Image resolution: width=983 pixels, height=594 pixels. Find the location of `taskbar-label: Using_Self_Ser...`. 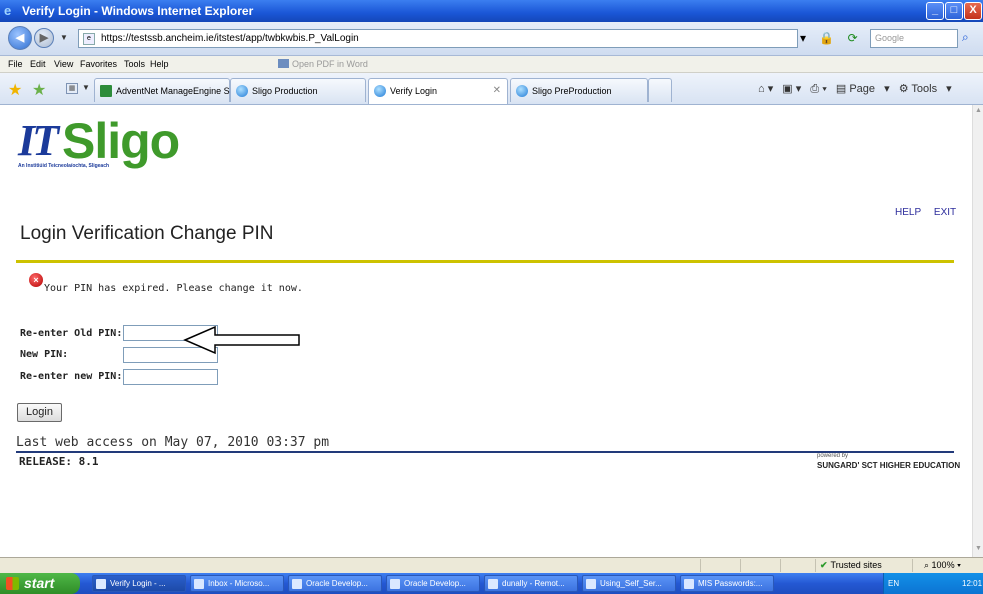

taskbar-label: Using_Self_Ser... is located at coordinates (631, 583).